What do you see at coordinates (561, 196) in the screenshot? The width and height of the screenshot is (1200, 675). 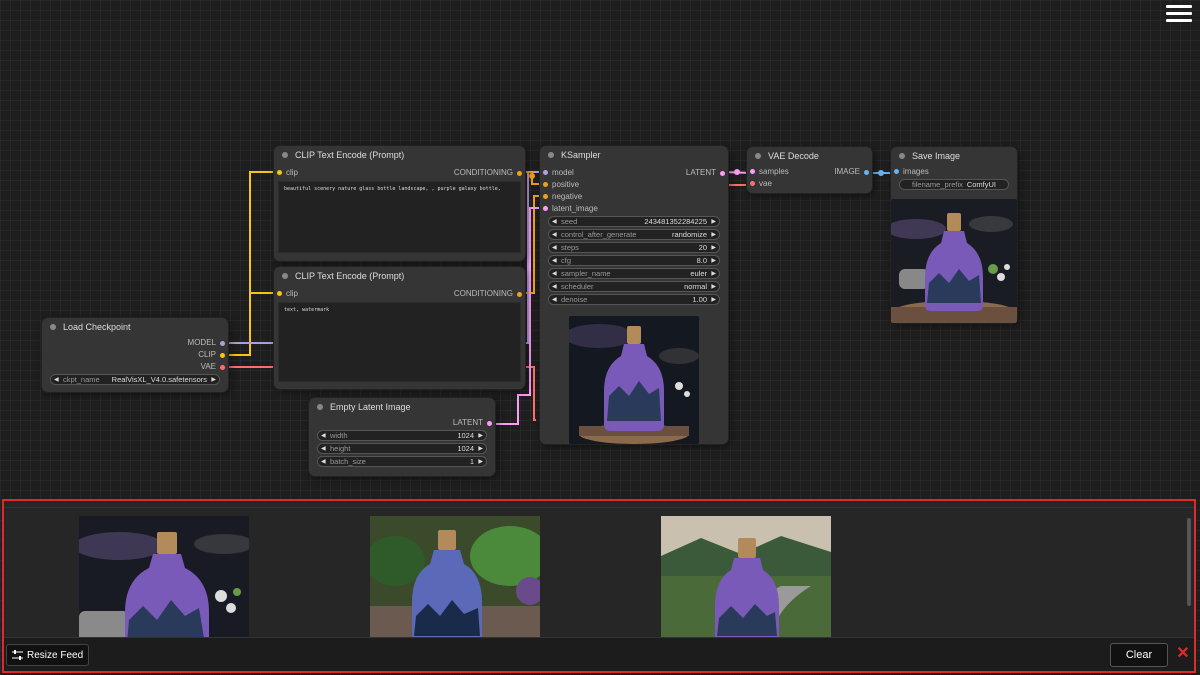 I see `input-slot-negative: negative` at bounding box center [561, 196].